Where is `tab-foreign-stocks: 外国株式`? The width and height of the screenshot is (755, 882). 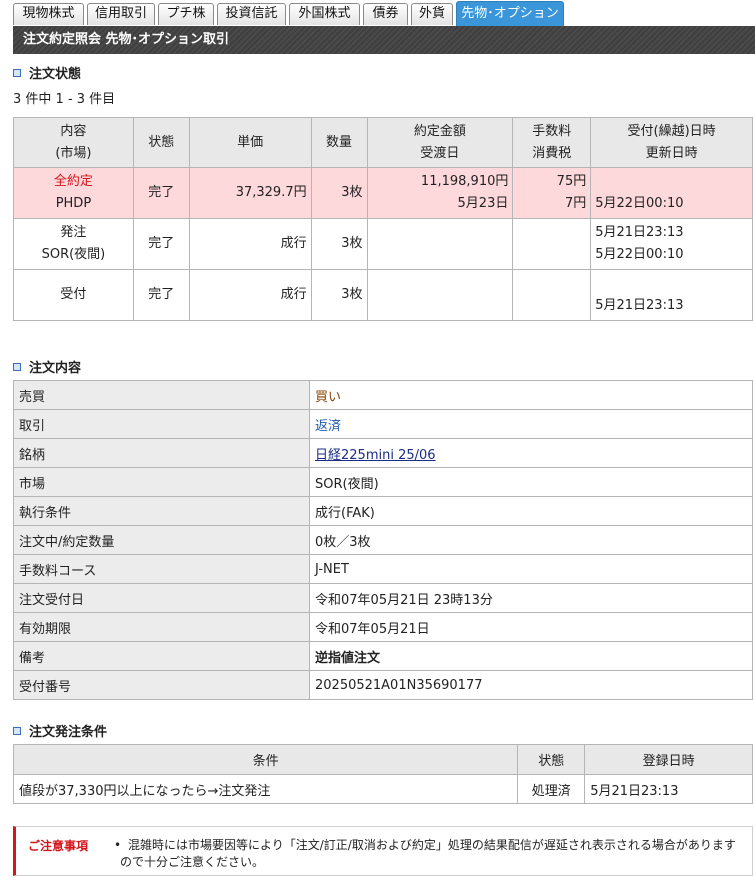
tab-foreign-stocks: 外国株式 is located at coordinates (324, 14).